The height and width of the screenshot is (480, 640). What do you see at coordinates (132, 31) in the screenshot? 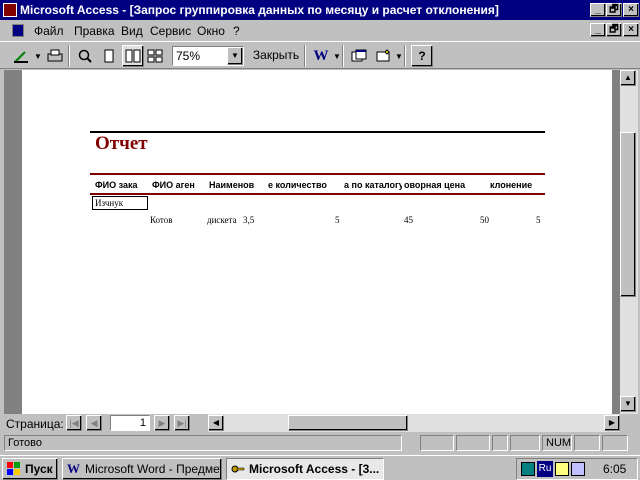
I see `menu-view: Вид` at bounding box center [132, 31].